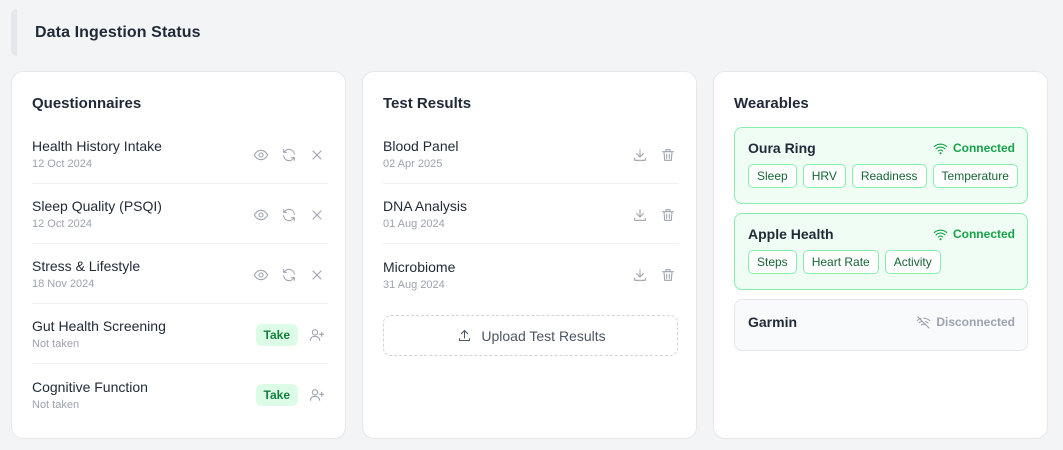 Image resolution: width=1063 pixels, height=450 pixels. I want to click on questionnaire-name: Cognitive Function, so click(90, 386).